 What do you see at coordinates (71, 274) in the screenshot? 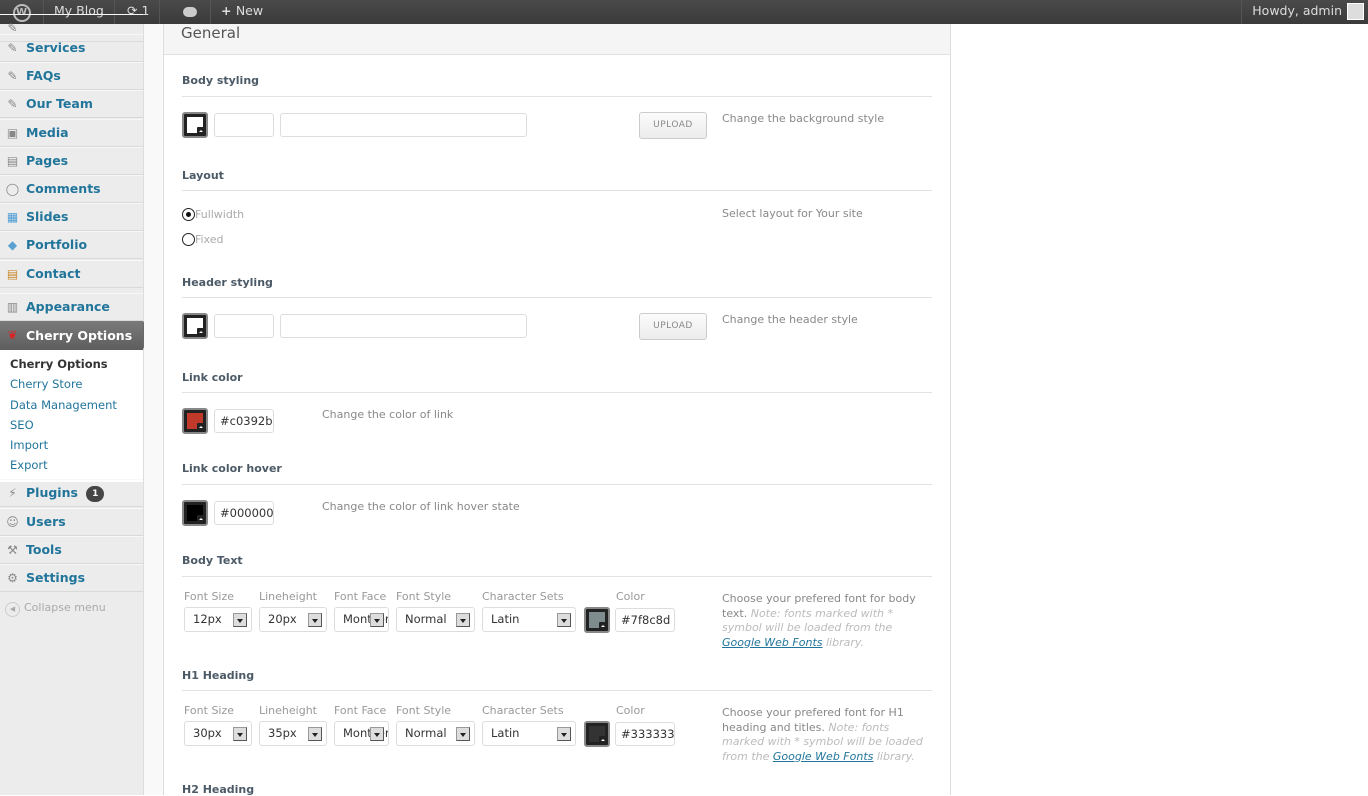
I see `sidebar-item-contact: ▤ Contact` at bounding box center [71, 274].